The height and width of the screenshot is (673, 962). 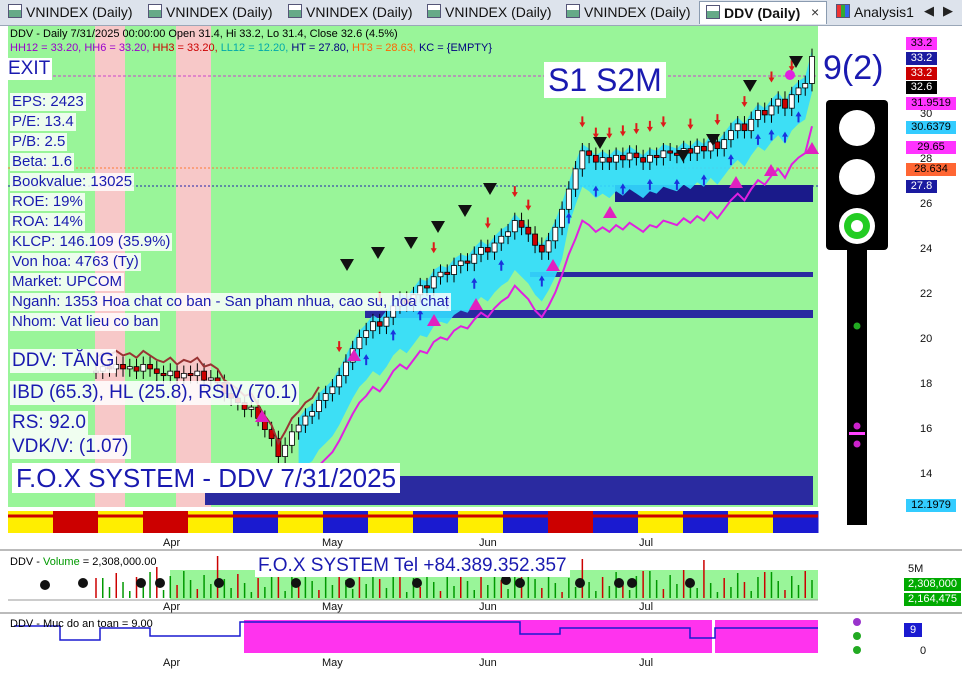 I want to click on signal-tick, so click(x=857, y=433).